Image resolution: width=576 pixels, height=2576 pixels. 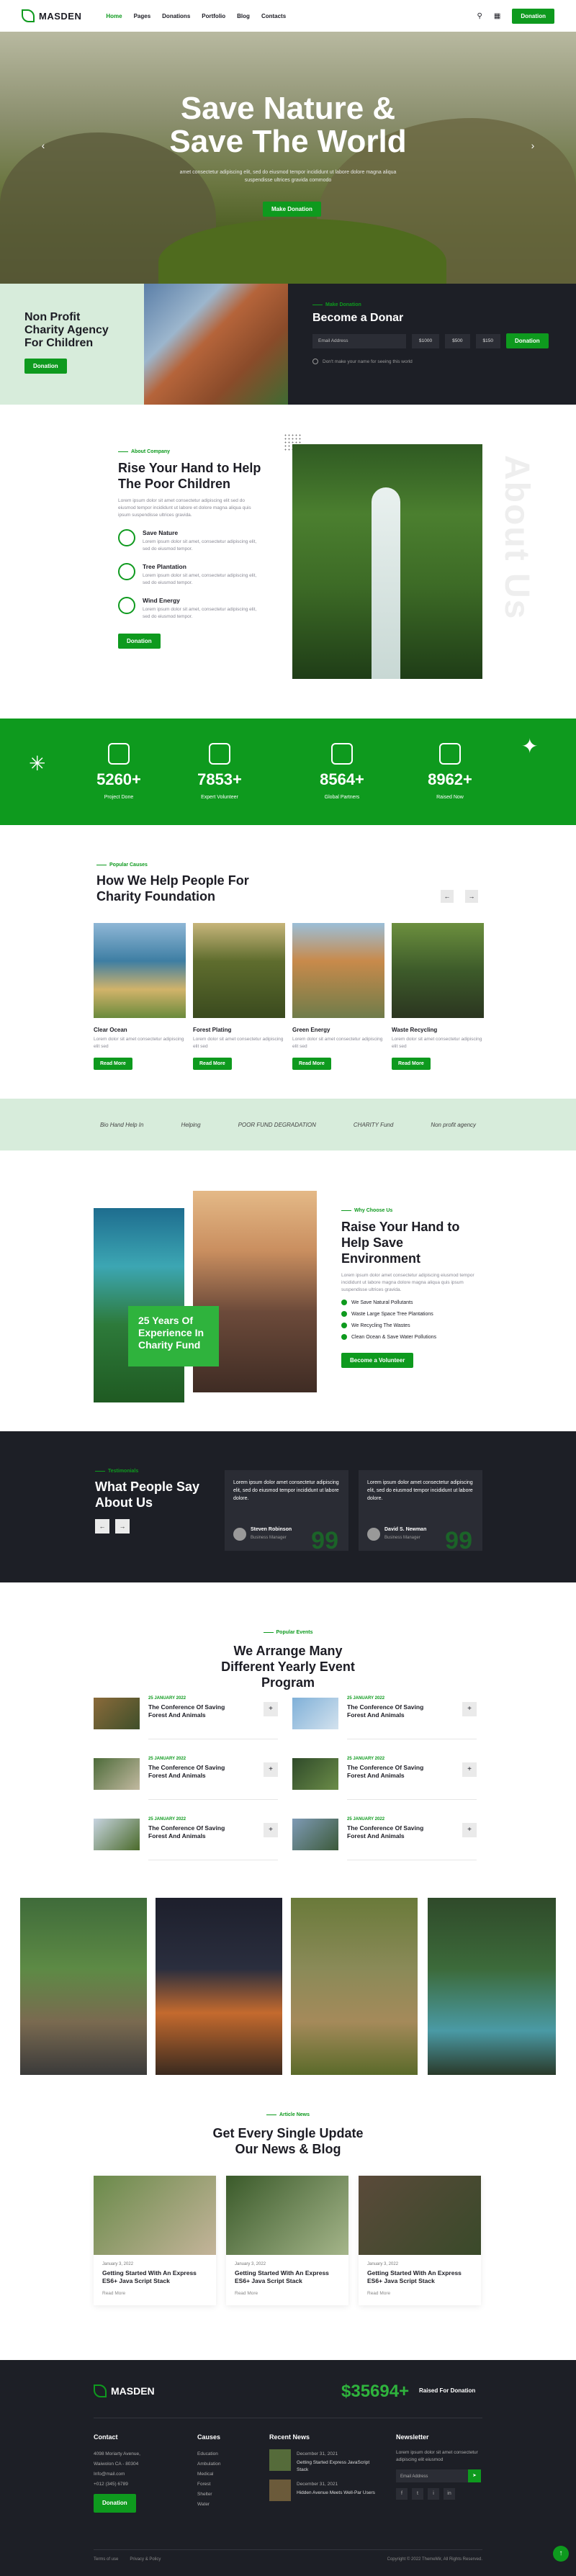 What do you see at coordinates (433, 2494) in the screenshot?
I see `instagram-icon: i` at bounding box center [433, 2494].